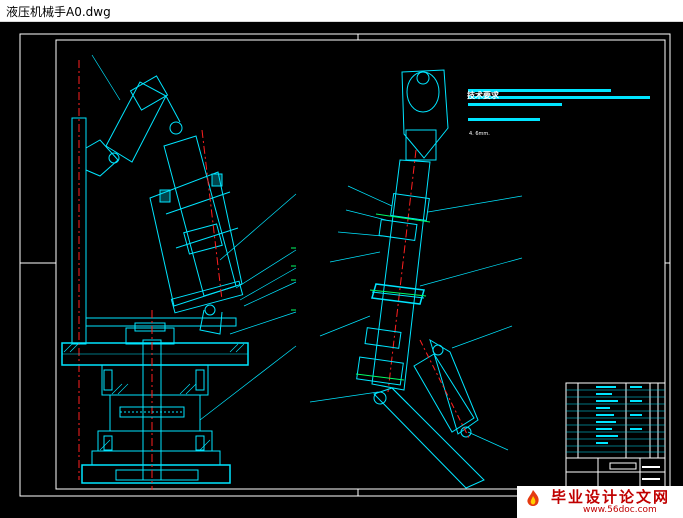 The width and height of the screenshot is (683, 518). I want to click on watermark-banner: 毕业设计论文网 www.56doc.com, so click(600, 502).